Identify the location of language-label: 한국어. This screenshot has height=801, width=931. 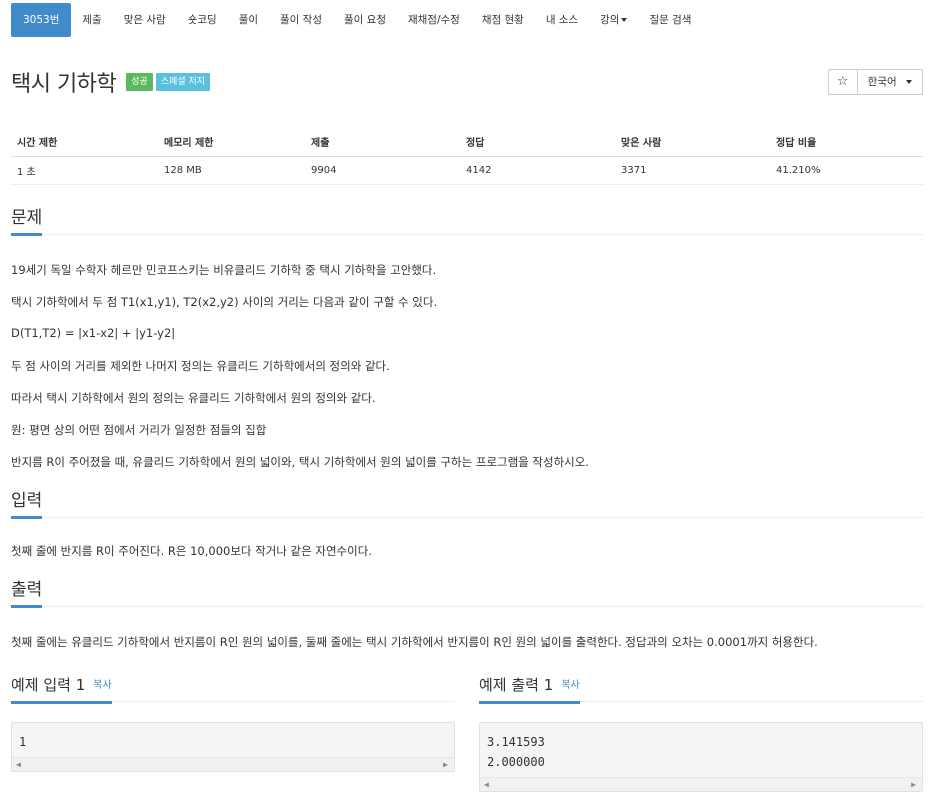
(882, 82).